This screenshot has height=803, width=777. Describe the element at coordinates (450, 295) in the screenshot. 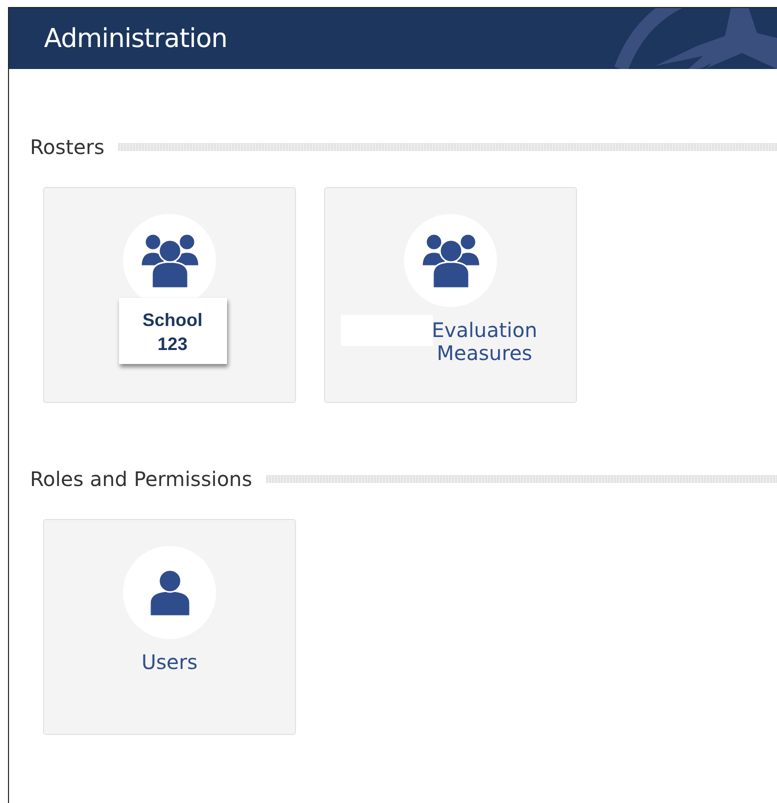

I see `roster-tile: Evaluation Measures` at that location.